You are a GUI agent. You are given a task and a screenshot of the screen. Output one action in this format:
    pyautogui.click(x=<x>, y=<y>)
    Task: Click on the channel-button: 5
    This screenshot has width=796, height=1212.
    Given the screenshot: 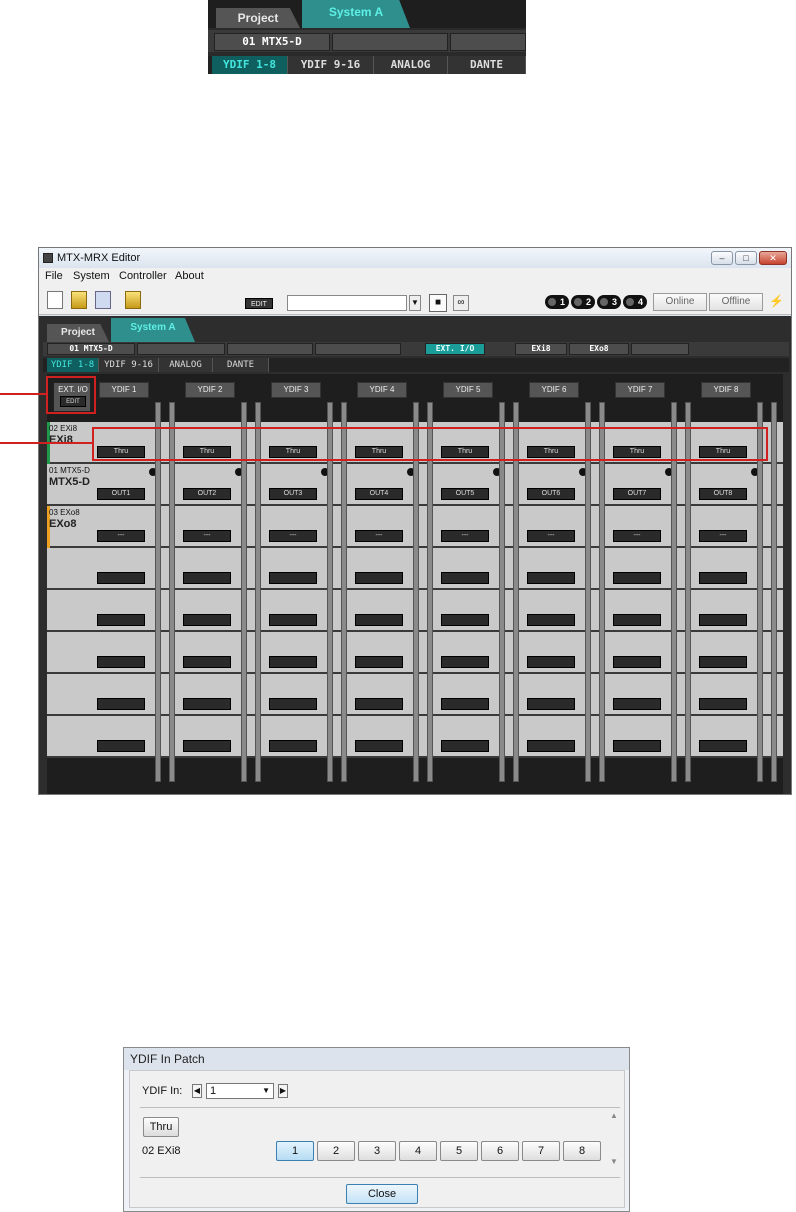 What is the action you would take?
    pyautogui.click(x=459, y=1151)
    